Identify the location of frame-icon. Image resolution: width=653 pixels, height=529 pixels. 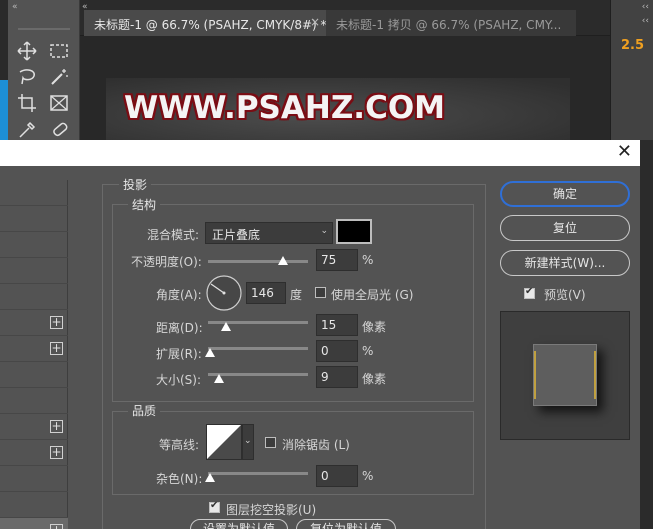
(59, 103).